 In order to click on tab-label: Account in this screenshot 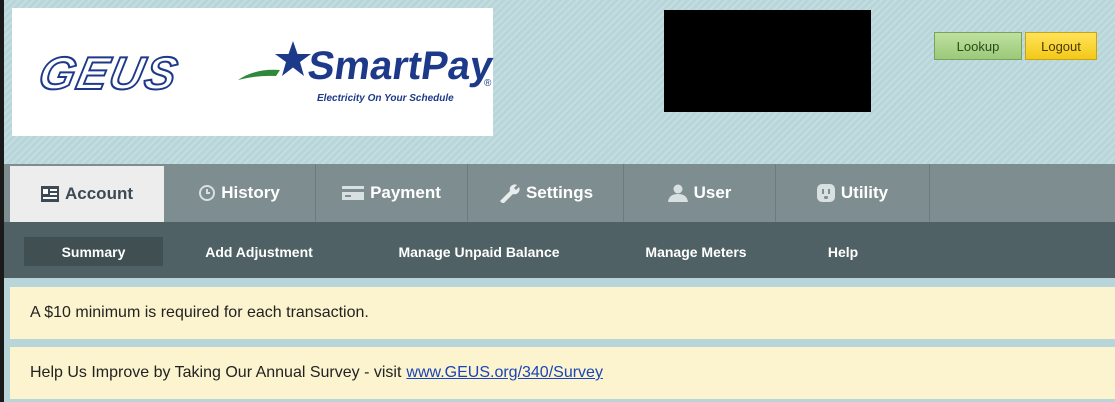, I will do `click(99, 193)`.